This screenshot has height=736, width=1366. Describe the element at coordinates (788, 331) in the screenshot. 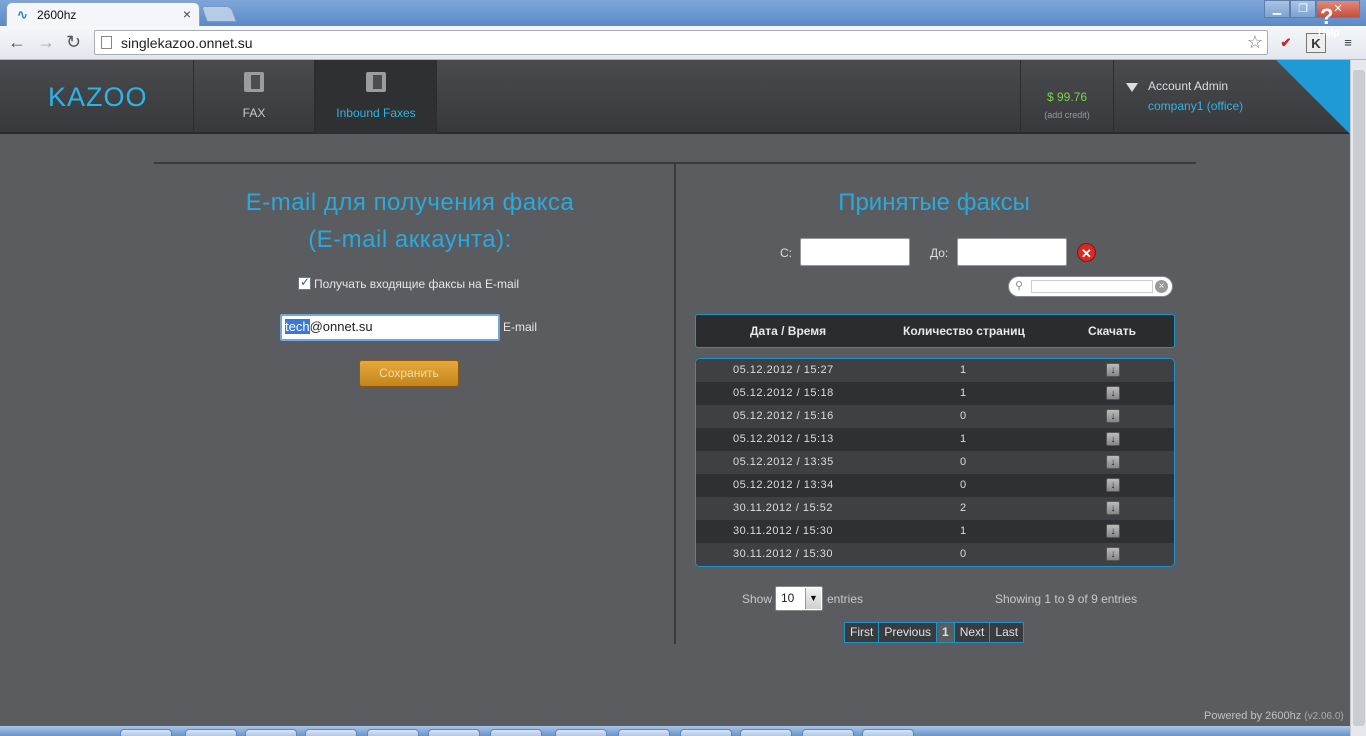

I see `column-header-date: Дата / Время` at that location.